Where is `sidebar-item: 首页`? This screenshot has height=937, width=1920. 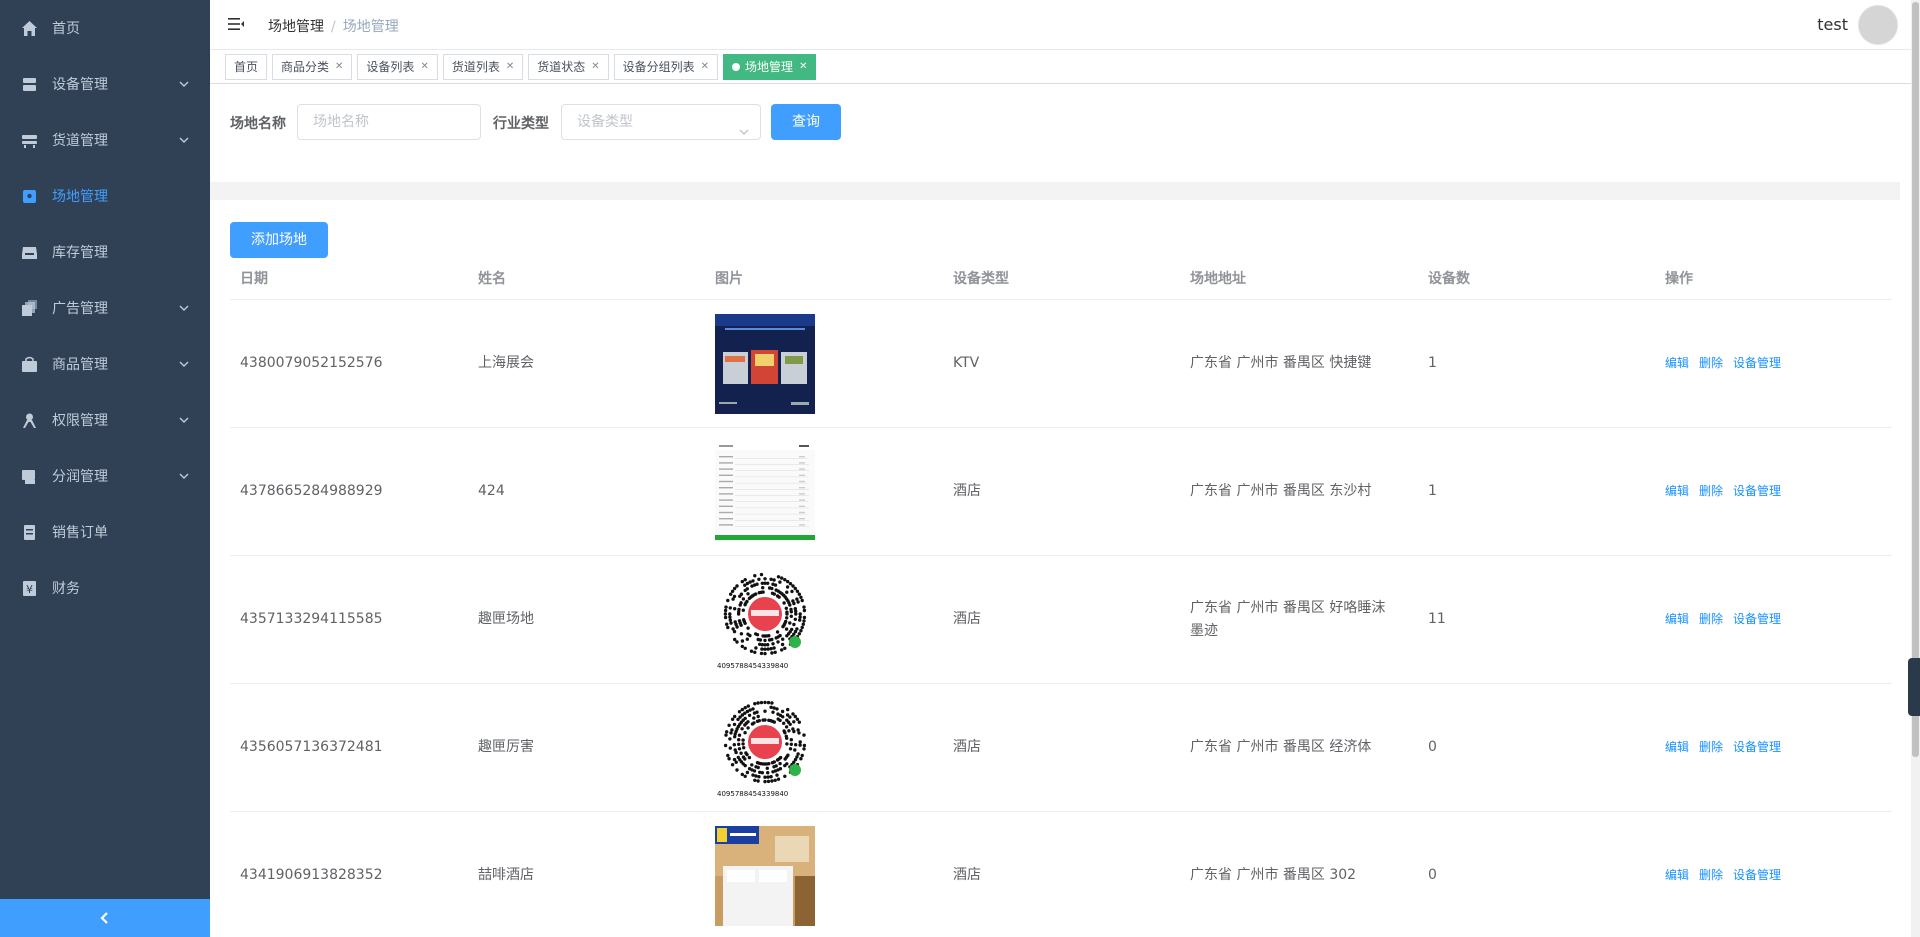 sidebar-item: 首页 is located at coordinates (105, 28).